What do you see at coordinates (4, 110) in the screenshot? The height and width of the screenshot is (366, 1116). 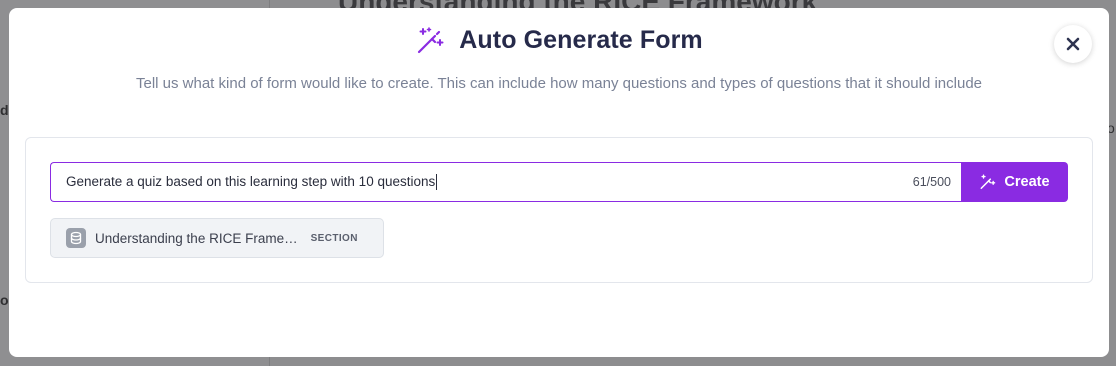 I see `background-fragment: d` at bounding box center [4, 110].